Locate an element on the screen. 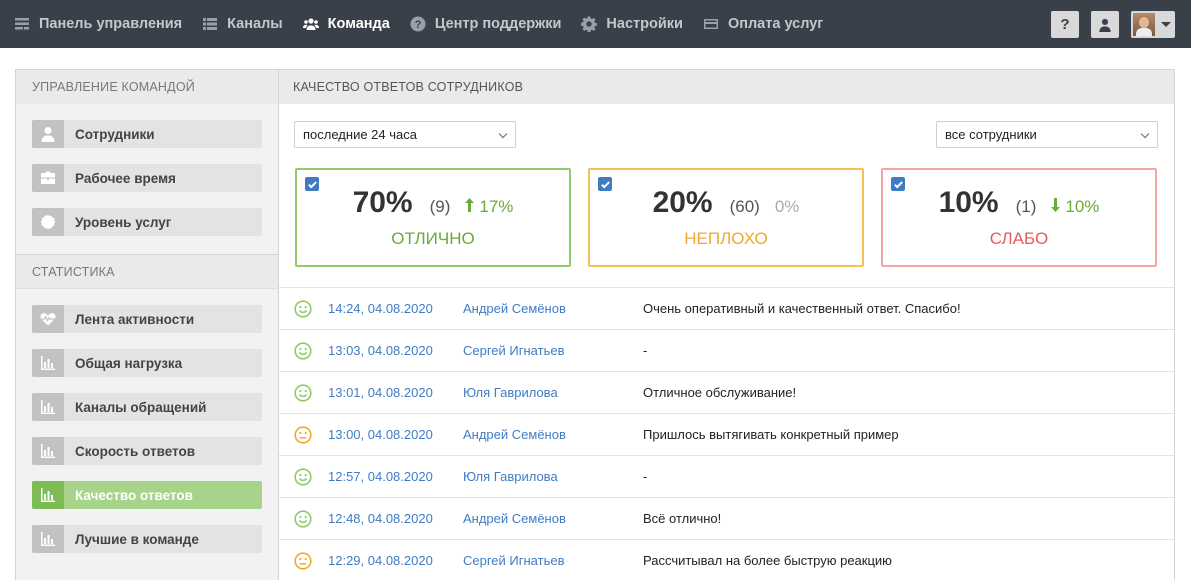  rating-caption: ОТЛИЧНО is located at coordinates (433, 238).